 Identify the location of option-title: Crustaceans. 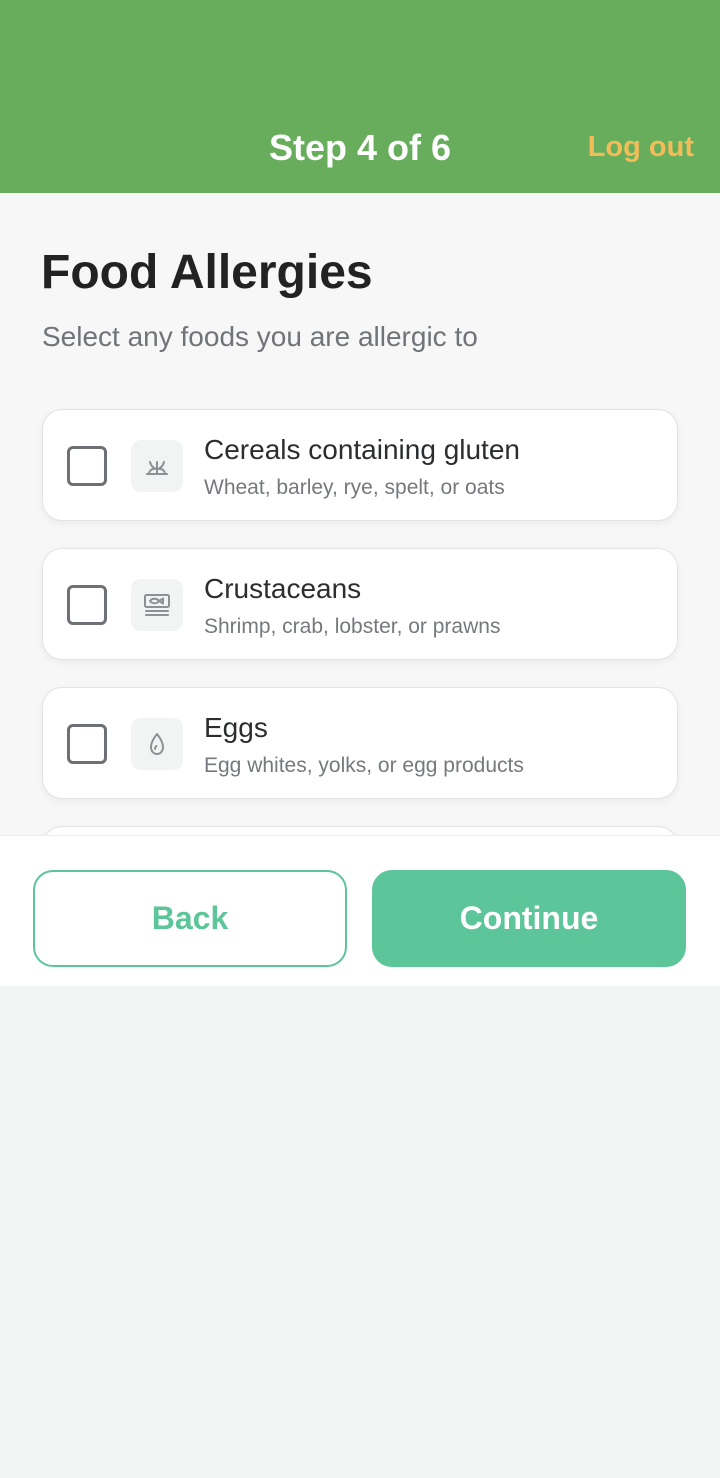
(283, 588).